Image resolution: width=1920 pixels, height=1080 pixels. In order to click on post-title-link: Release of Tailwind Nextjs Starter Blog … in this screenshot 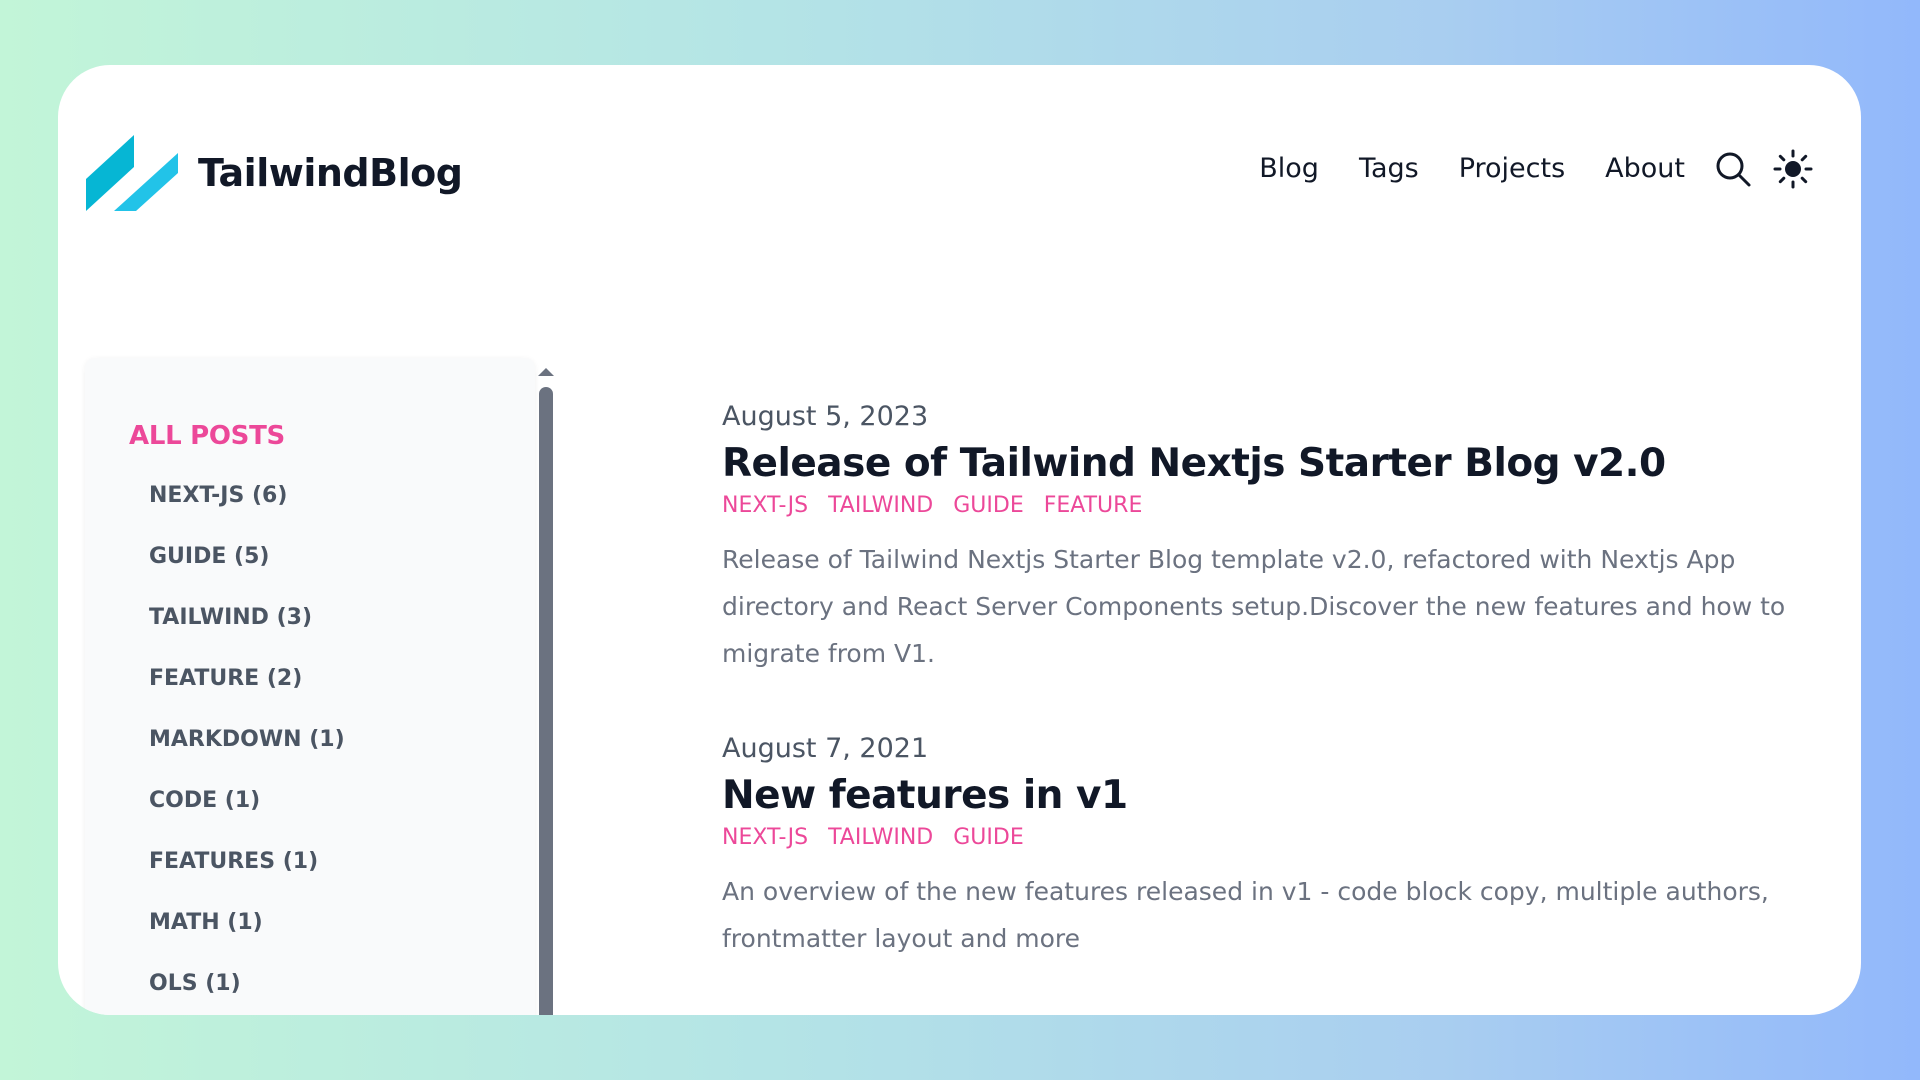, I will do `click(1267, 464)`.